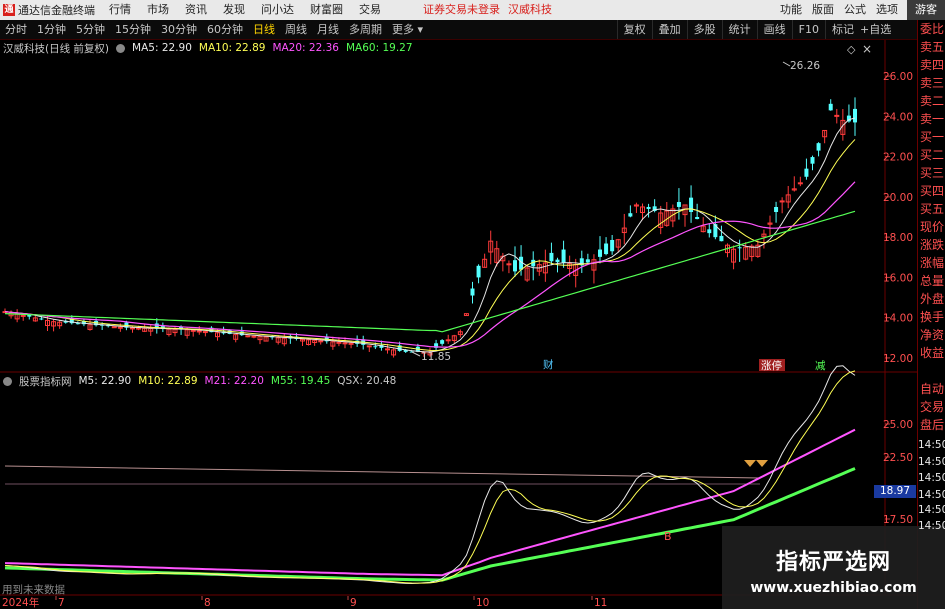  Describe the element at coordinates (898, 520) in the screenshot. I see `indicator-tick-label: 17.50` at that location.